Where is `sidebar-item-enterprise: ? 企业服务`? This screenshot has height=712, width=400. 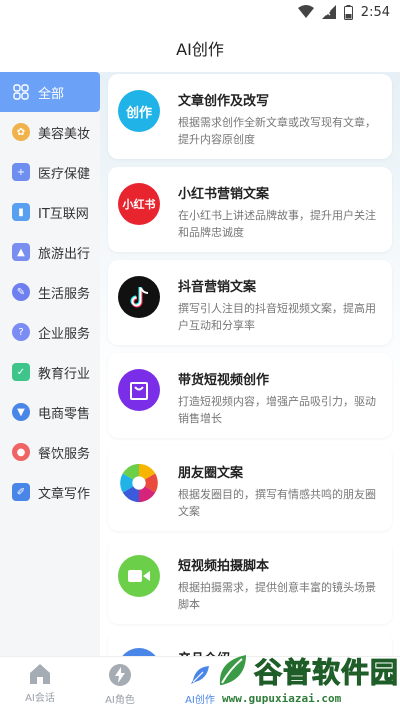
sidebar-item-enterprise: ? 企业服务 is located at coordinates (50, 332).